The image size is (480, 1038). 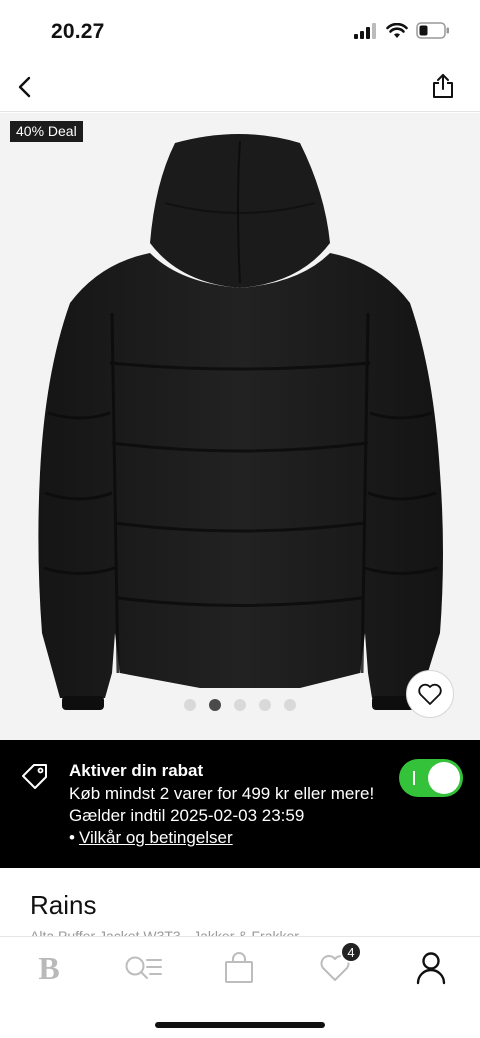 I want to click on deal-badge: 40% Deal, so click(x=46, y=131).